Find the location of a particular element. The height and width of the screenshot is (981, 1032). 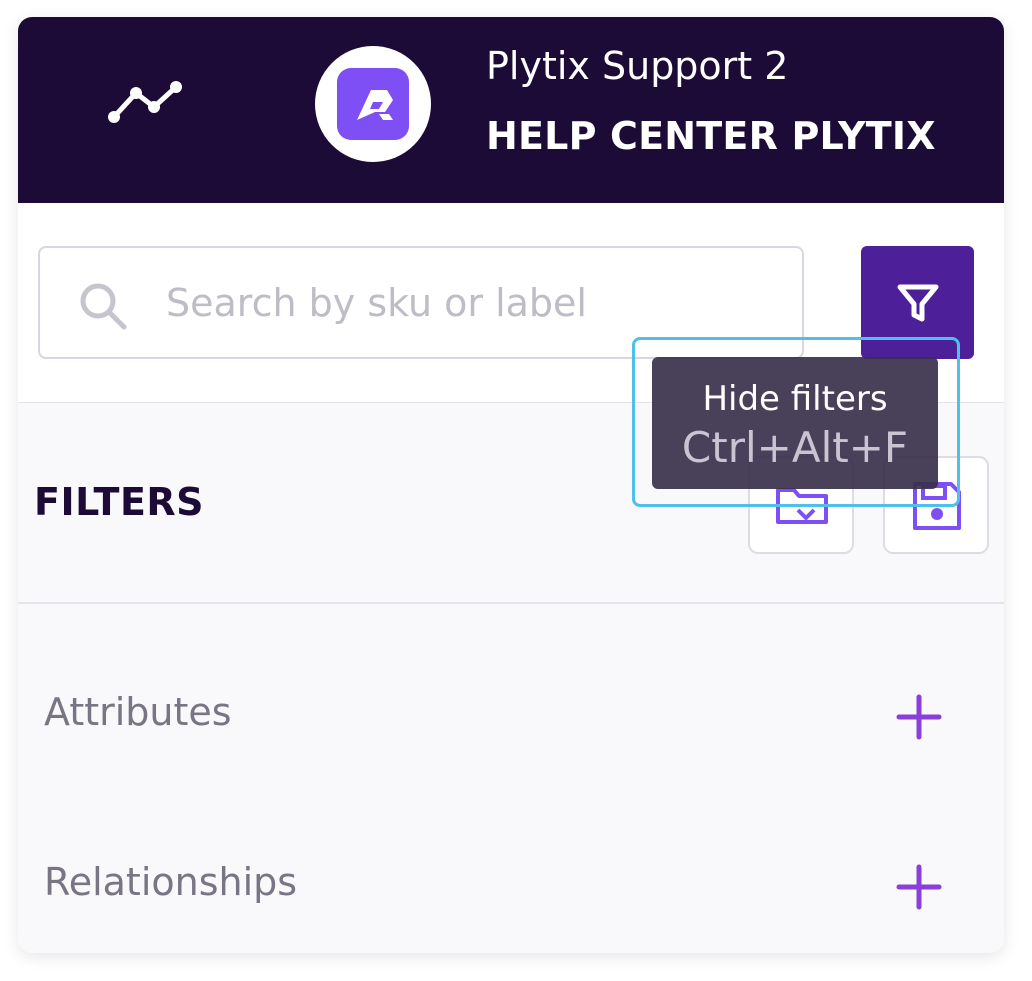

account-org: HELP CENTER PLYTIX is located at coordinates (711, 136).